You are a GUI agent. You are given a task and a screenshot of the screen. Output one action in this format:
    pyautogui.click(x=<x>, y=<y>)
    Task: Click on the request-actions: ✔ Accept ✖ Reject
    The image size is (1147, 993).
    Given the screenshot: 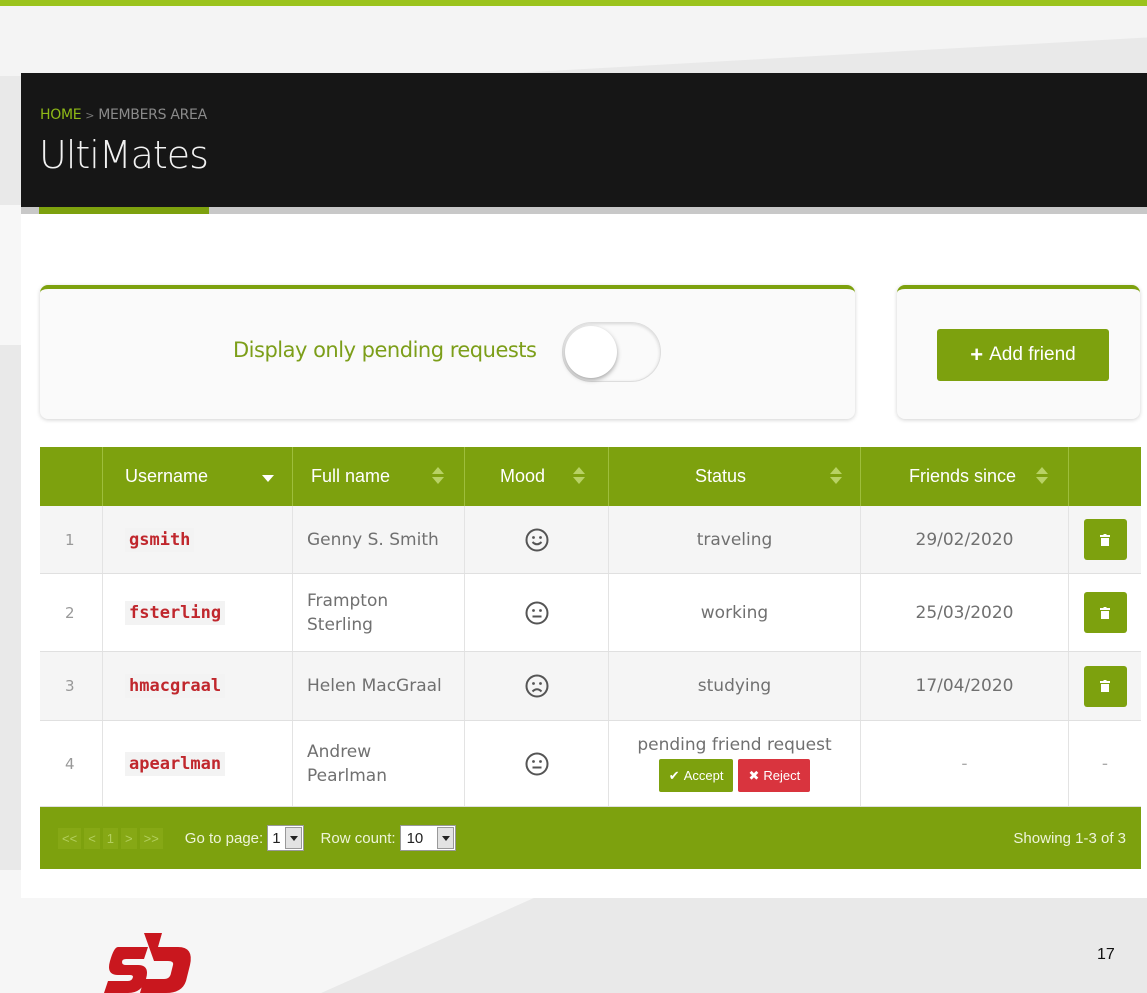 What is the action you would take?
    pyautogui.click(x=734, y=775)
    